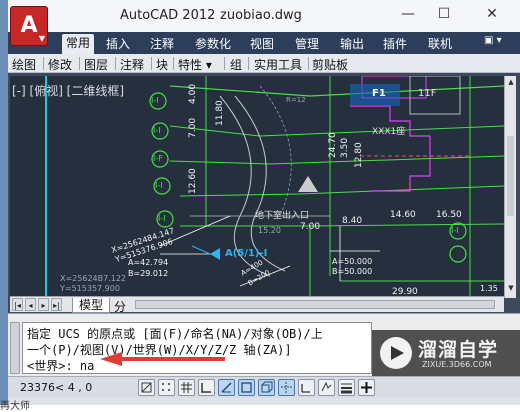 Image resolution: width=520 pixels, height=412 pixels. I want to click on coordinate-label: B=50.000, so click(352, 271).